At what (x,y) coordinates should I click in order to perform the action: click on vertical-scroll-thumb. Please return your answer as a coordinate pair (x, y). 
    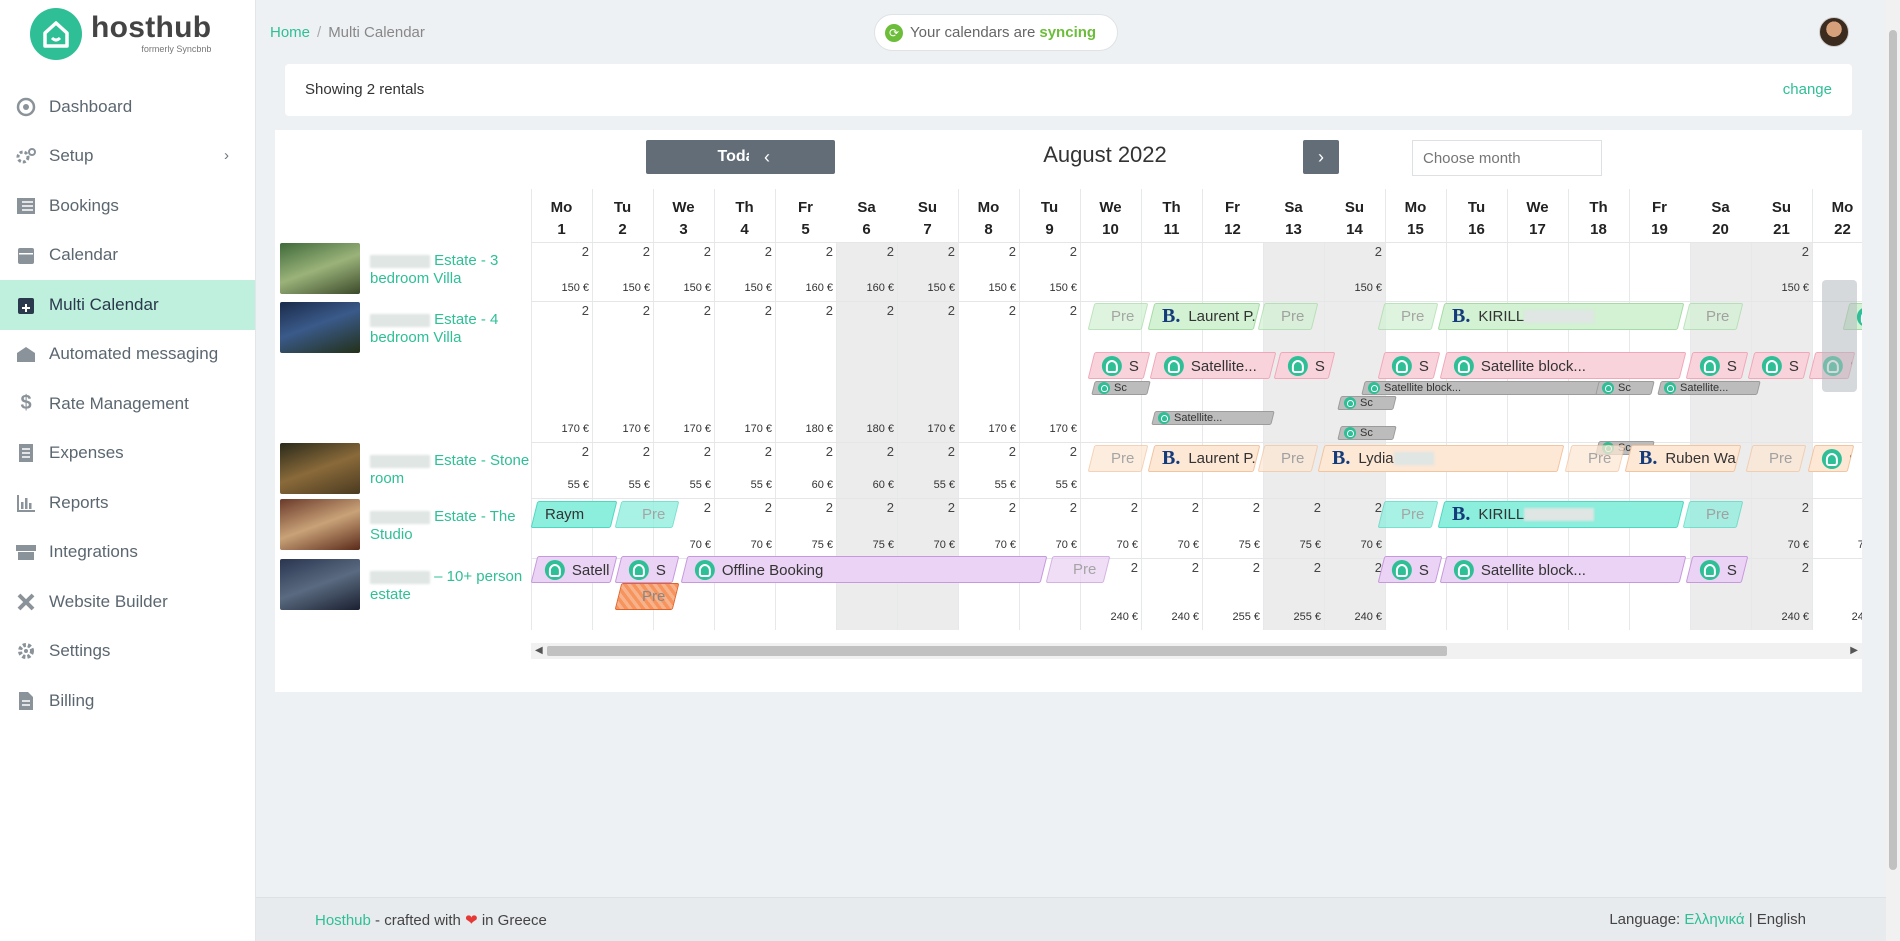
    Looking at the image, I should click on (1893, 450).